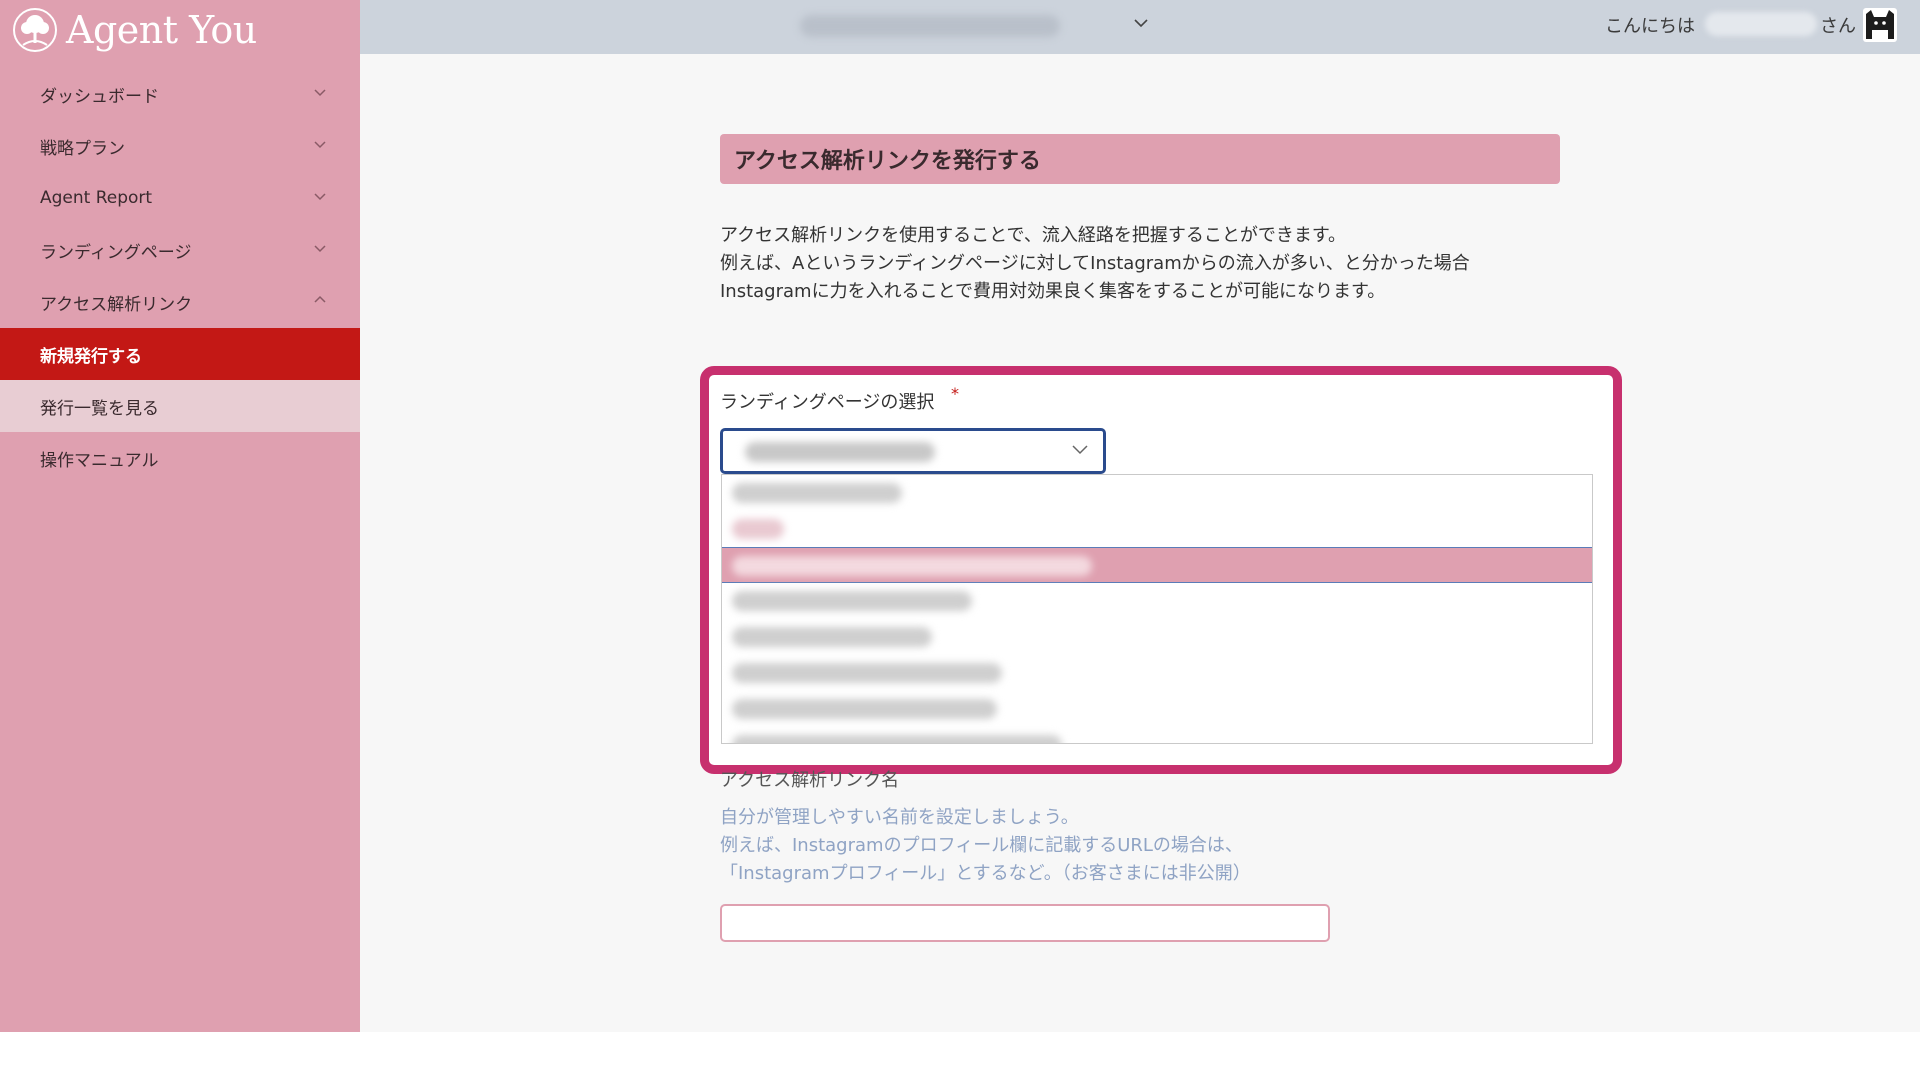 Image resolution: width=1920 pixels, height=1080 pixels. What do you see at coordinates (180, 94) in the screenshot?
I see `sidebar-item-dashboard: ダッシュボード` at bounding box center [180, 94].